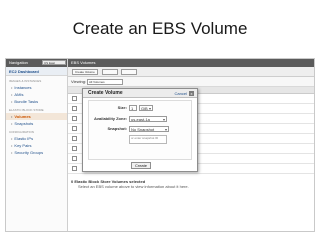 Image resolution: width=320 pixels, height=240 pixels. Describe the element at coordinates (110, 118) in the screenshot. I see `availability-zone-label: Availability Zone:` at that location.